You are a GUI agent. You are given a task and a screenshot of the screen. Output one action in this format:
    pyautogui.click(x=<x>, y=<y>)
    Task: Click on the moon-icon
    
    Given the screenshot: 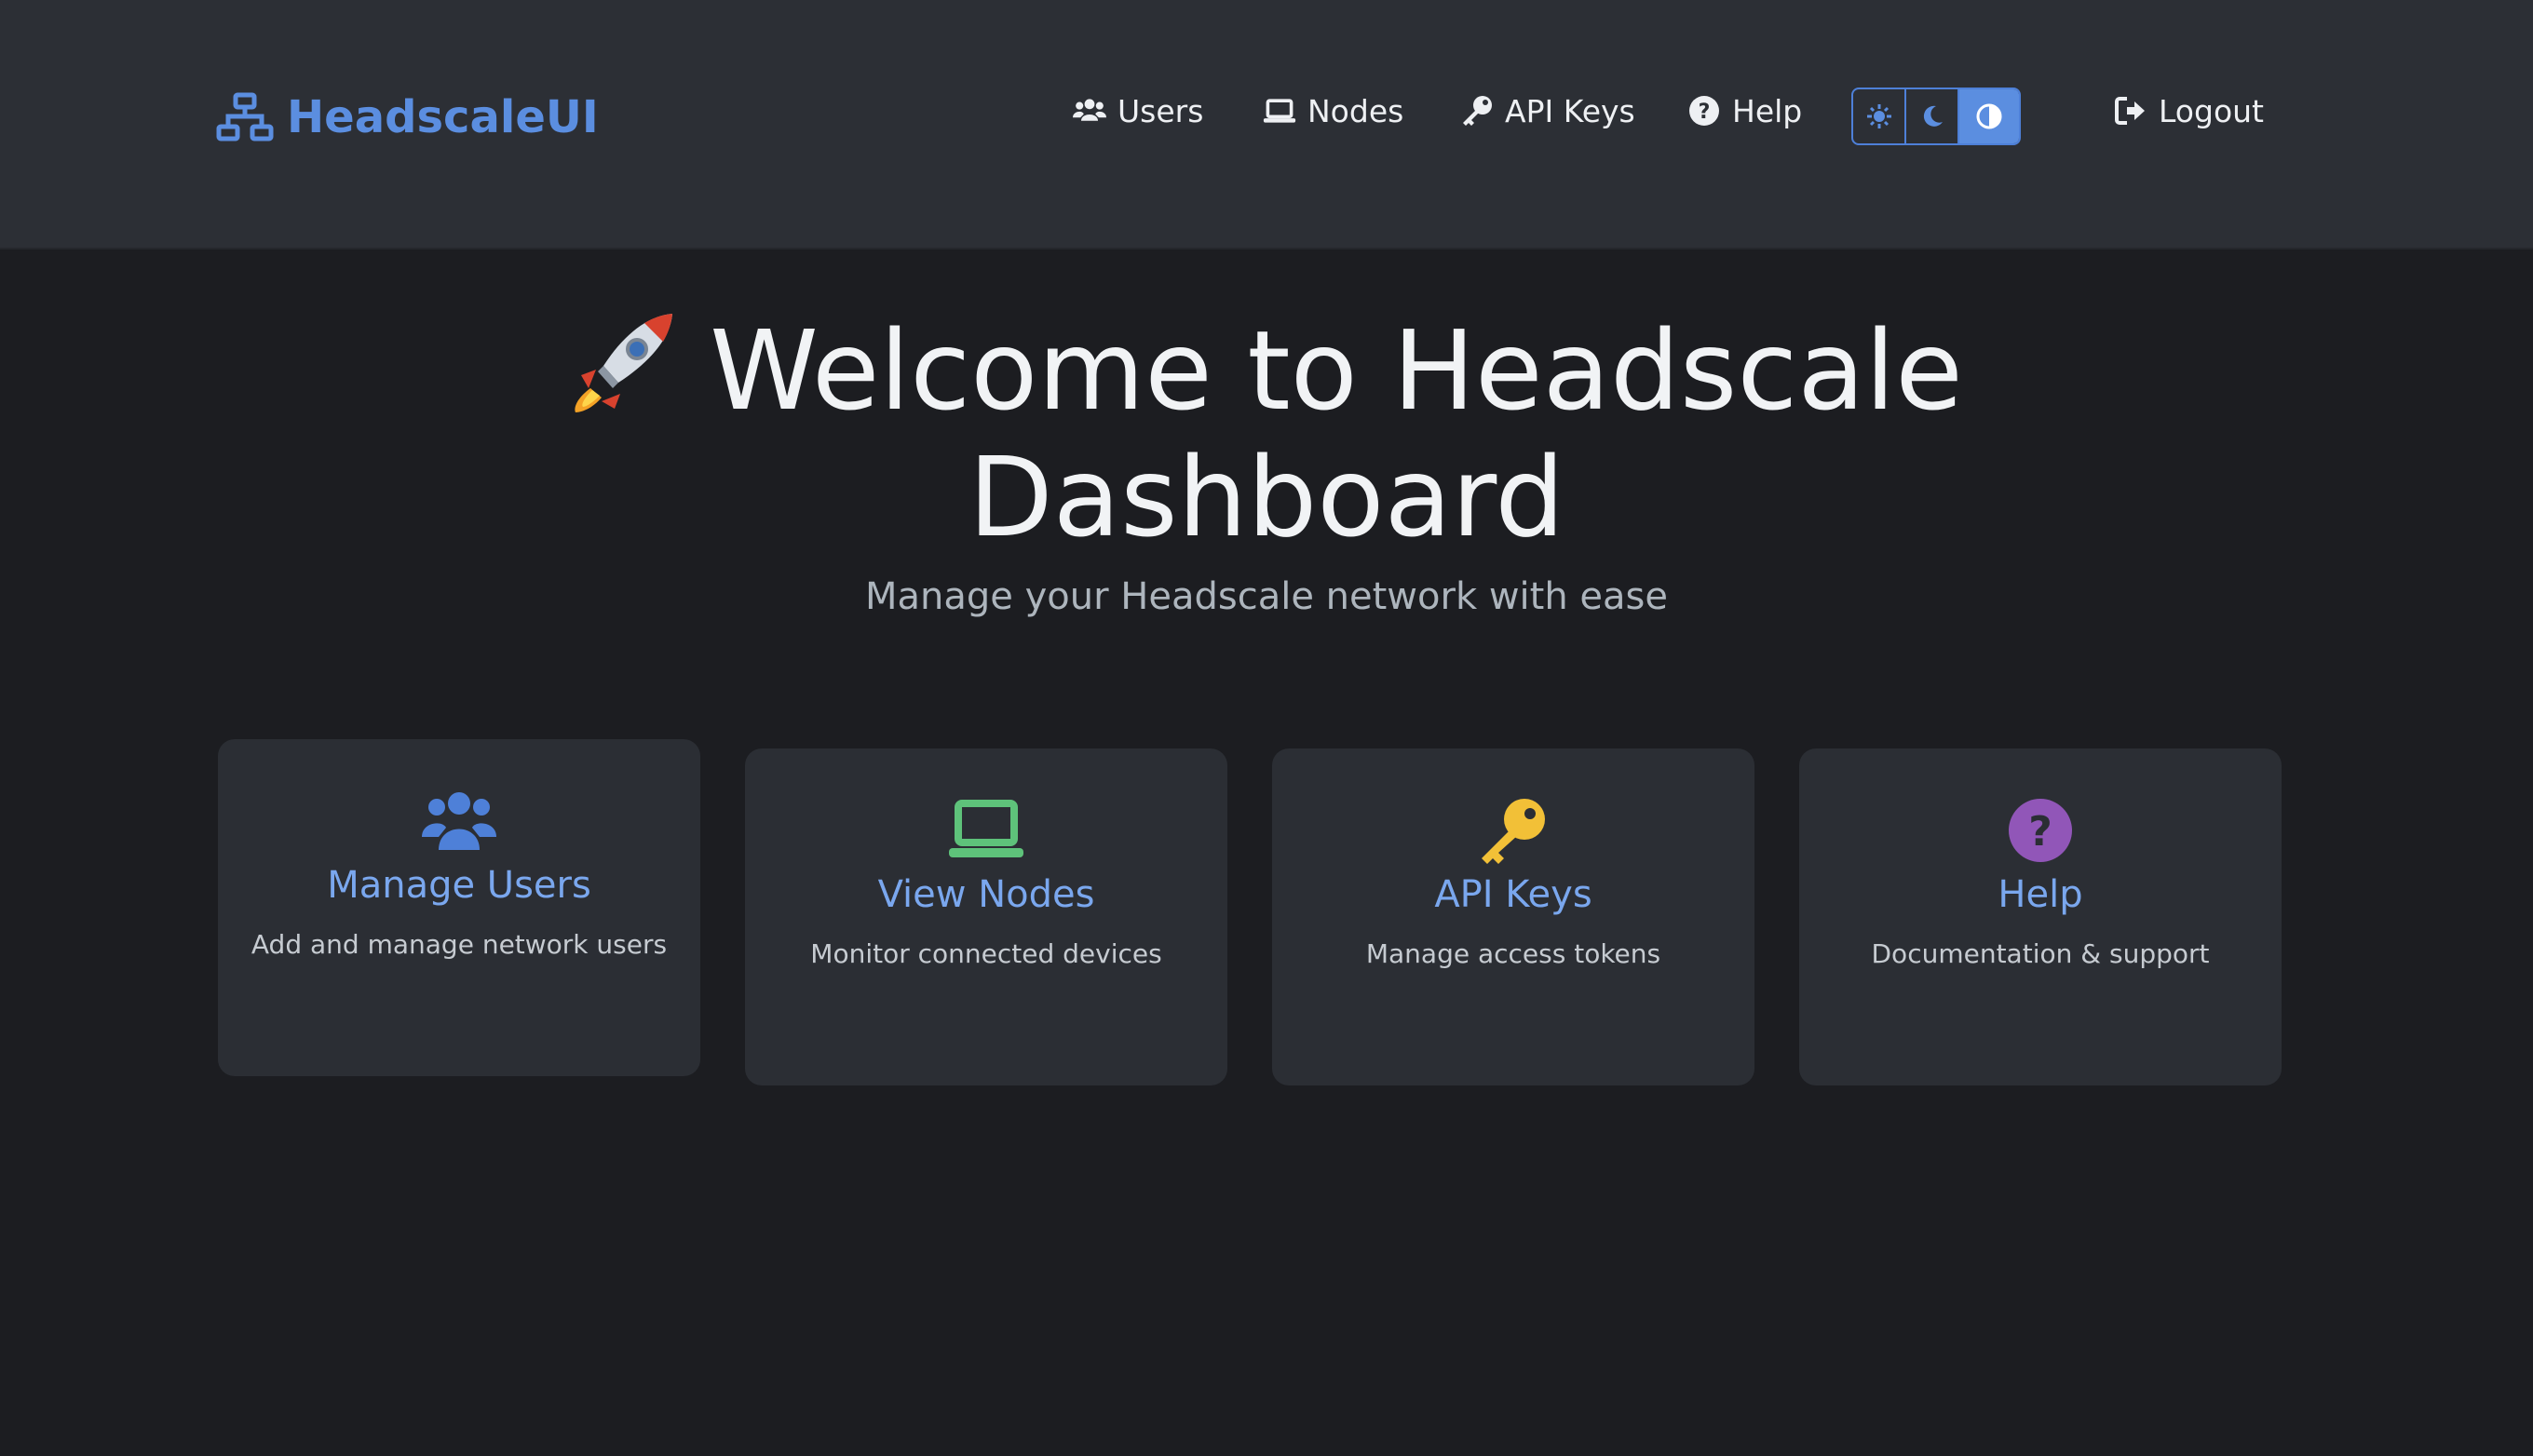 What is the action you would take?
    pyautogui.click(x=1933, y=116)
    